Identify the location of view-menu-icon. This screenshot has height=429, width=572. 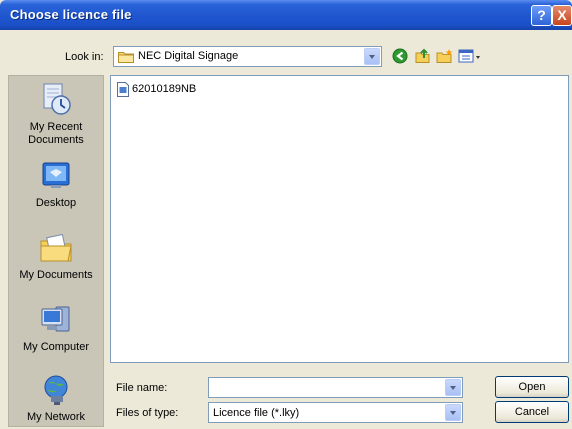
(470, 57).